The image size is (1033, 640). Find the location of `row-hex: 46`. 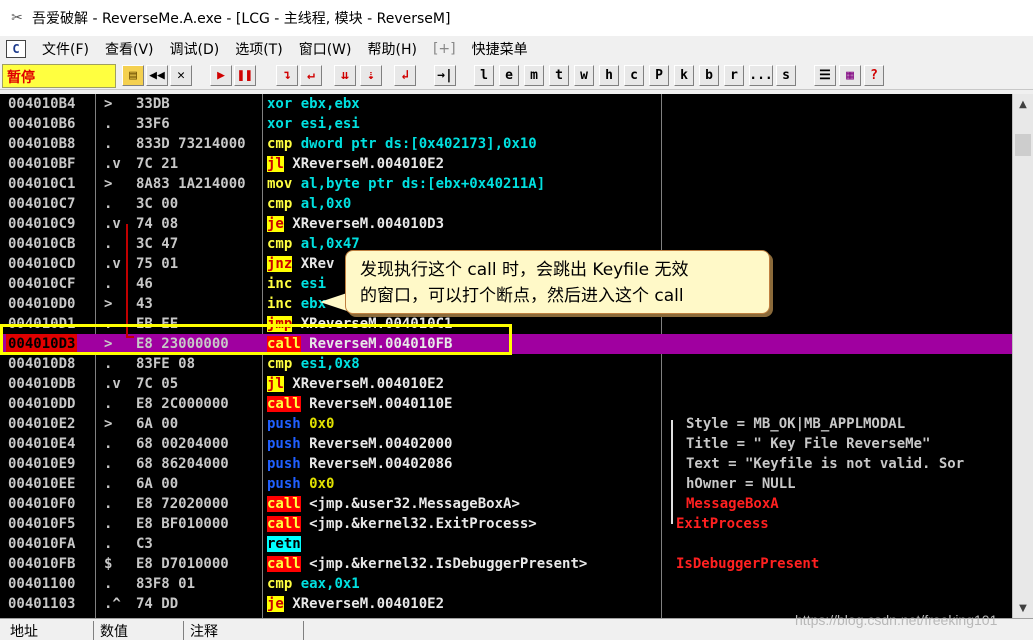

row-hex: 46 is located at coordinates (144, 284).